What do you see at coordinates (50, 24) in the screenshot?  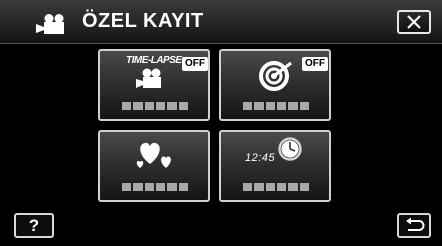 I see `video-camera-icon` at bounding box center [50, 24].